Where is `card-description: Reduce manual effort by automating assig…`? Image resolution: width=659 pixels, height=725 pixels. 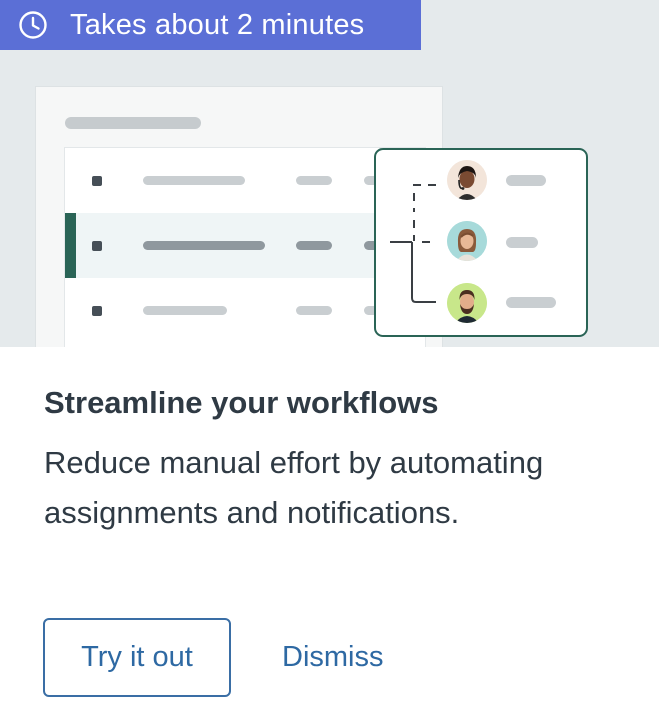 card-description: Reduce manual effort by automating assig… is located at coordinates (294, 487).